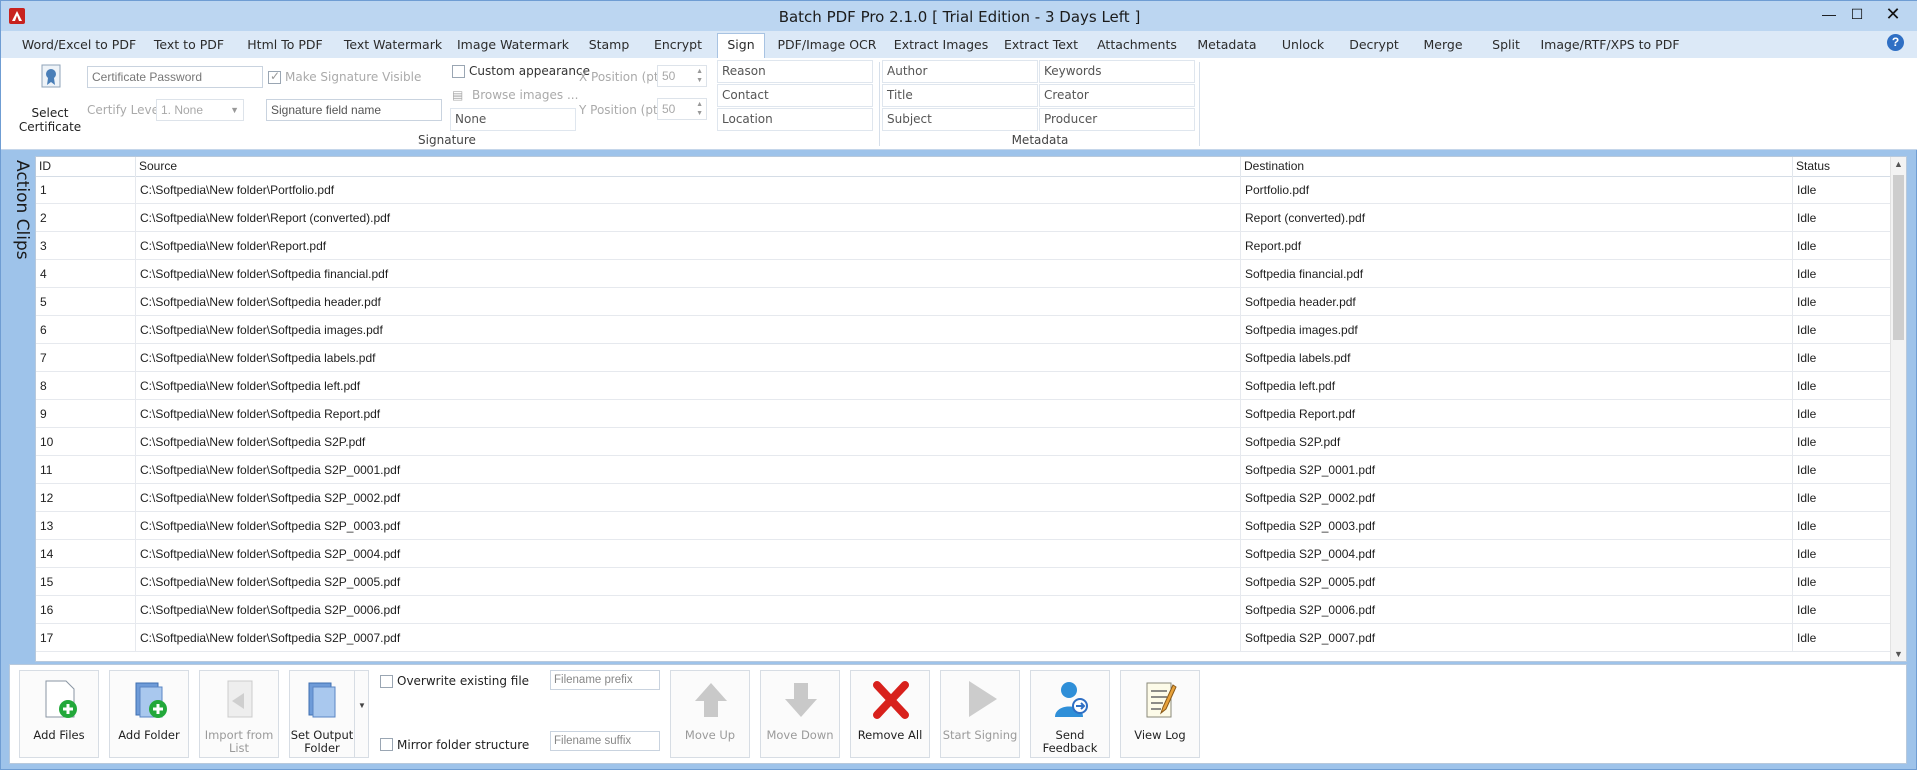 This screenshot has width=1917, height=770. Describe the element at coordinates (1117, 95) in the screenshot. I see `creator-field: Creator` at that location.